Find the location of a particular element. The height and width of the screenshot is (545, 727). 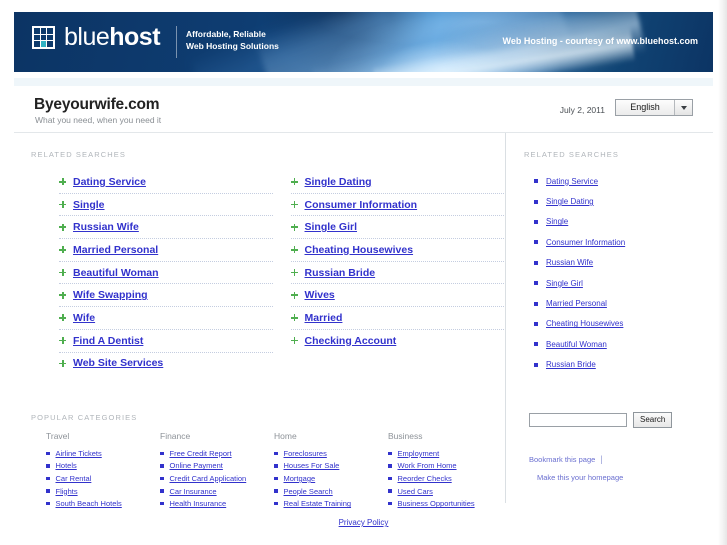

bluehost-logo: bluehost is located at coordinates (96, 37).